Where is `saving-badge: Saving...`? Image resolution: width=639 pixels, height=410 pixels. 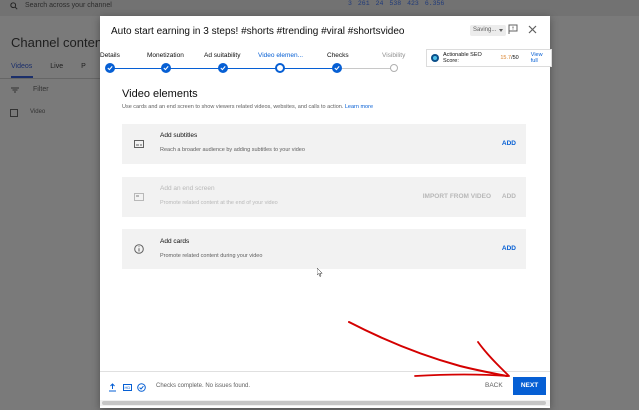 saving-badge: Saving... is located at coordinates (488, 30).